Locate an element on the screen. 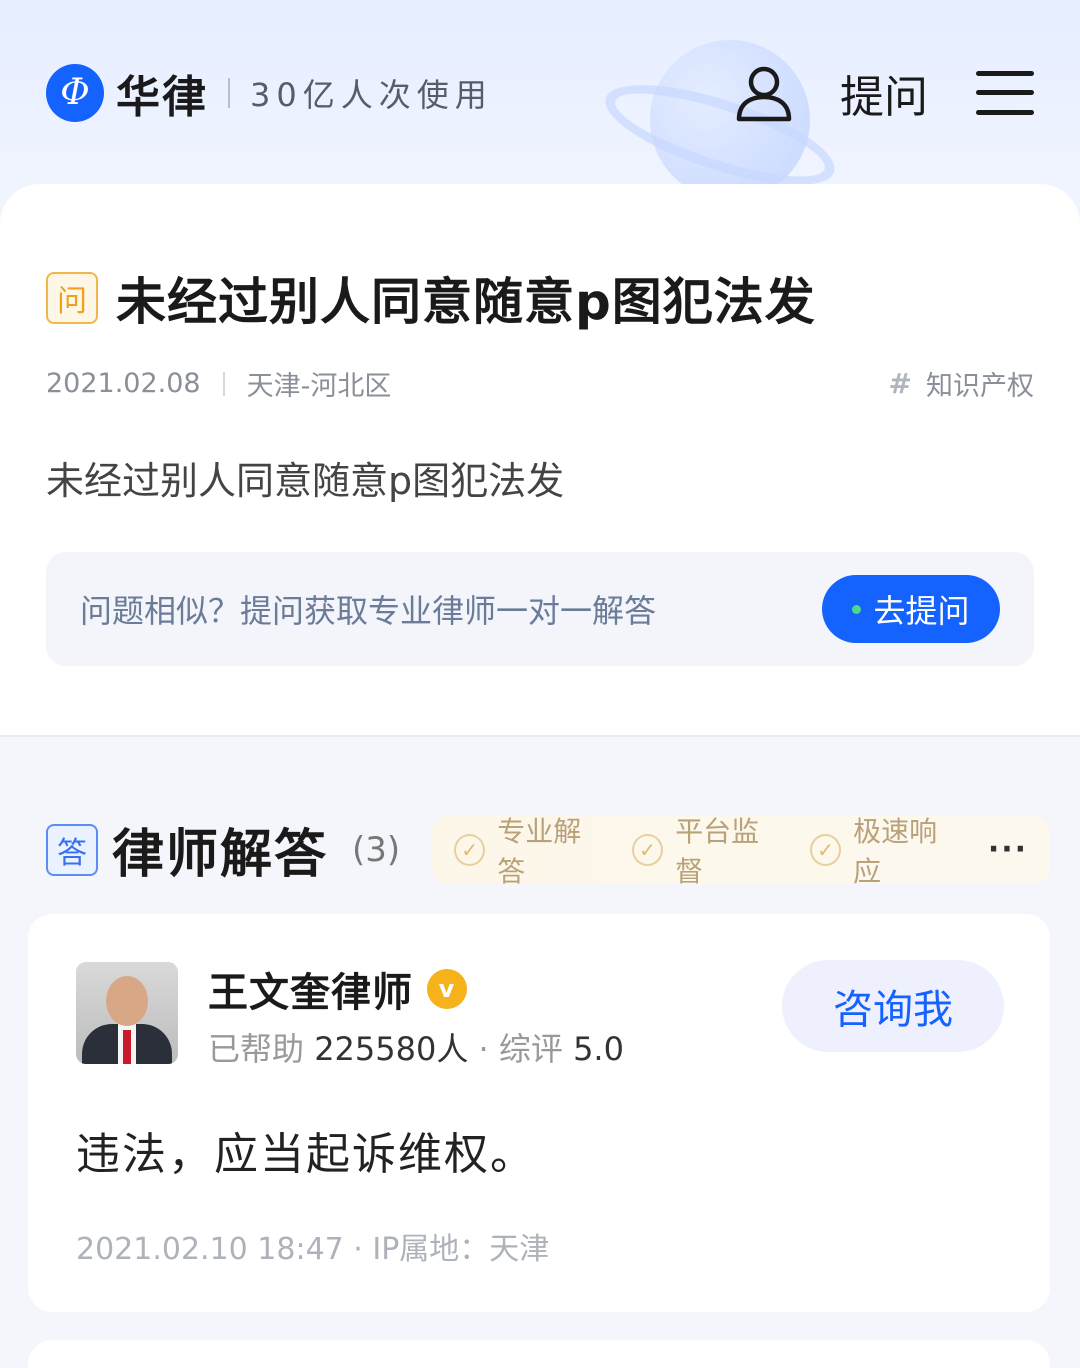  next-answer-card is located at coordinates (539, 1354).